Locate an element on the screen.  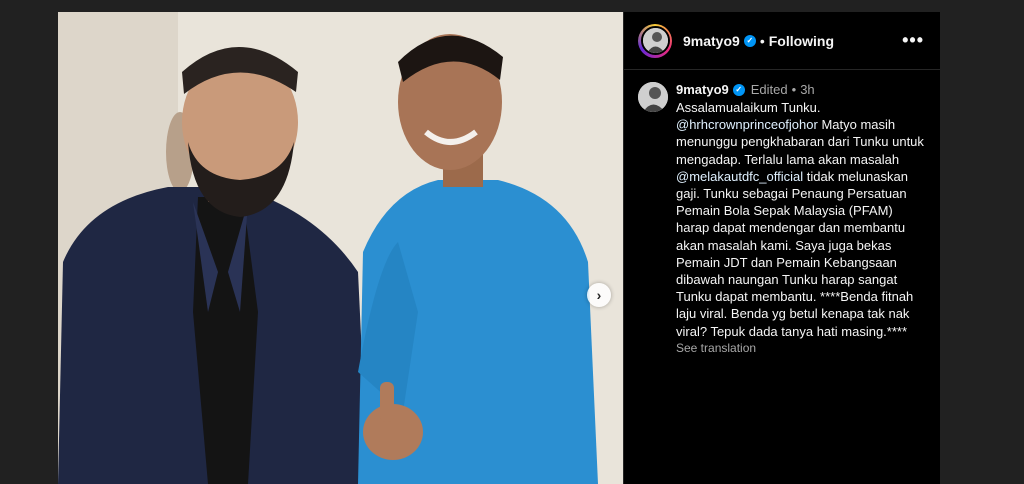
edited-label: Edited is located at coordinates (769, 89).